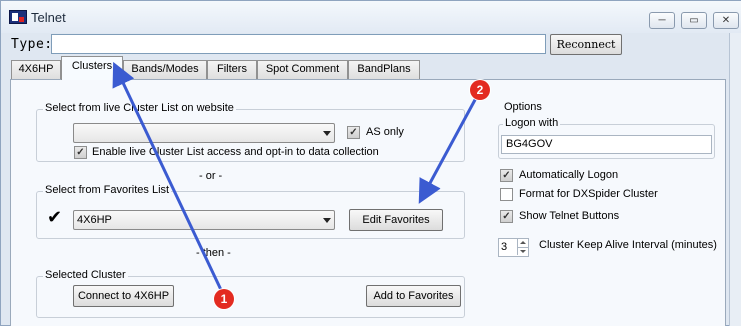 The width and height of the screenshot is (741, 326). What do you see at coordinates (80, 152) in the screenshot?
I see `enable-live-list-checkbox: ✓` at bounding box center [80, 152].